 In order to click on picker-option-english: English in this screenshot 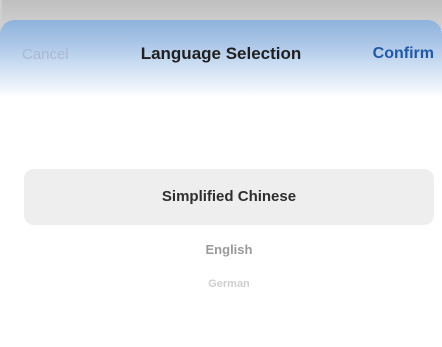, I will do `click(229, 249)`.